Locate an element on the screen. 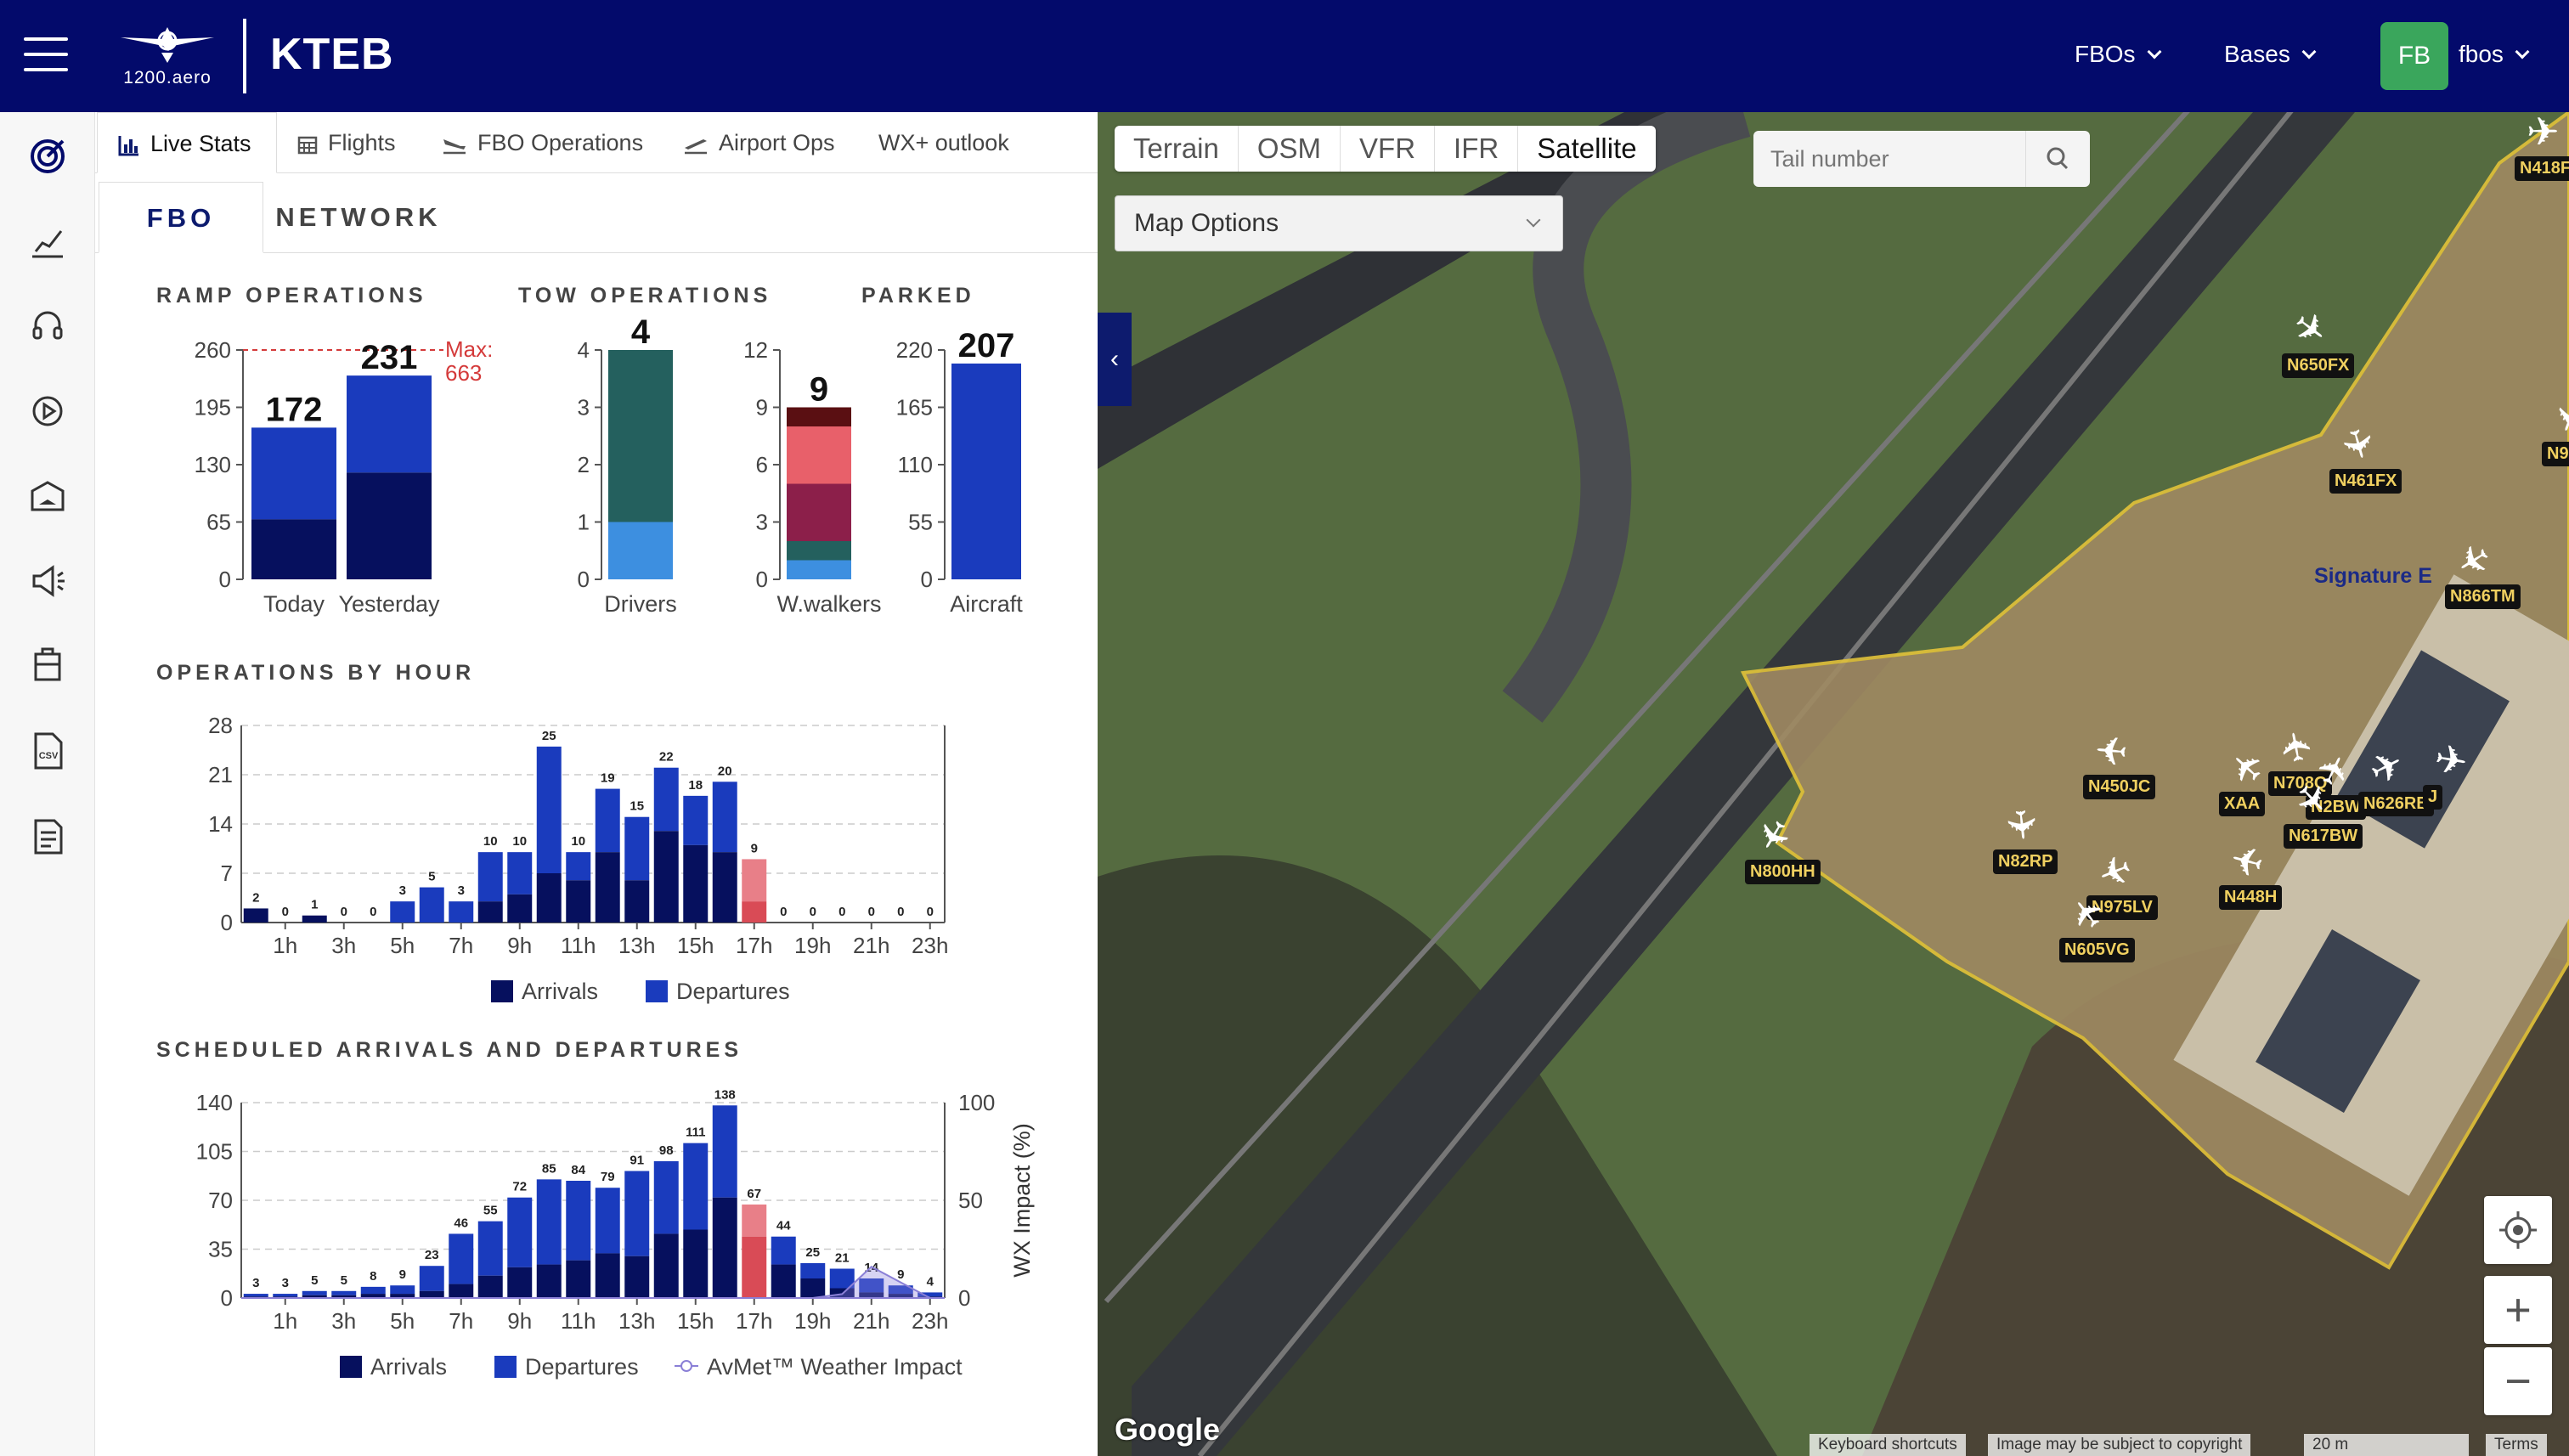 The height and width of the screenshot is (1456, 2569). x-tick-label: 3h is located at coordinates (343, 1321).